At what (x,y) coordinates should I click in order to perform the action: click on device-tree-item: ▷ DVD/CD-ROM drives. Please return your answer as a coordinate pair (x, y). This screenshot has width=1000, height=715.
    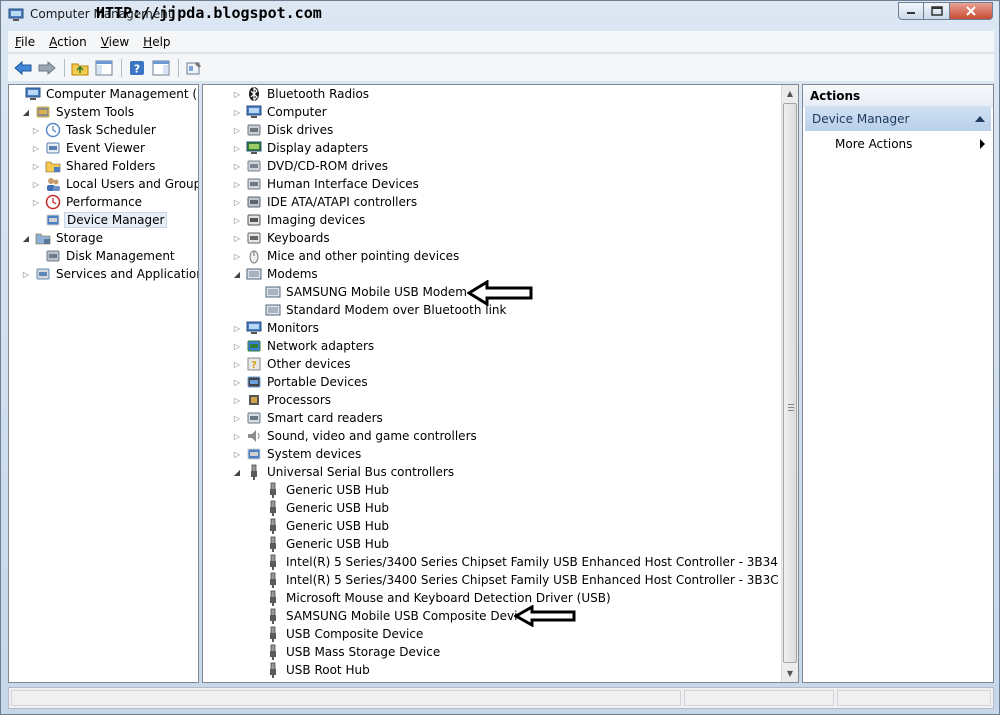
    Looking at the image, I should click on (311, 166).